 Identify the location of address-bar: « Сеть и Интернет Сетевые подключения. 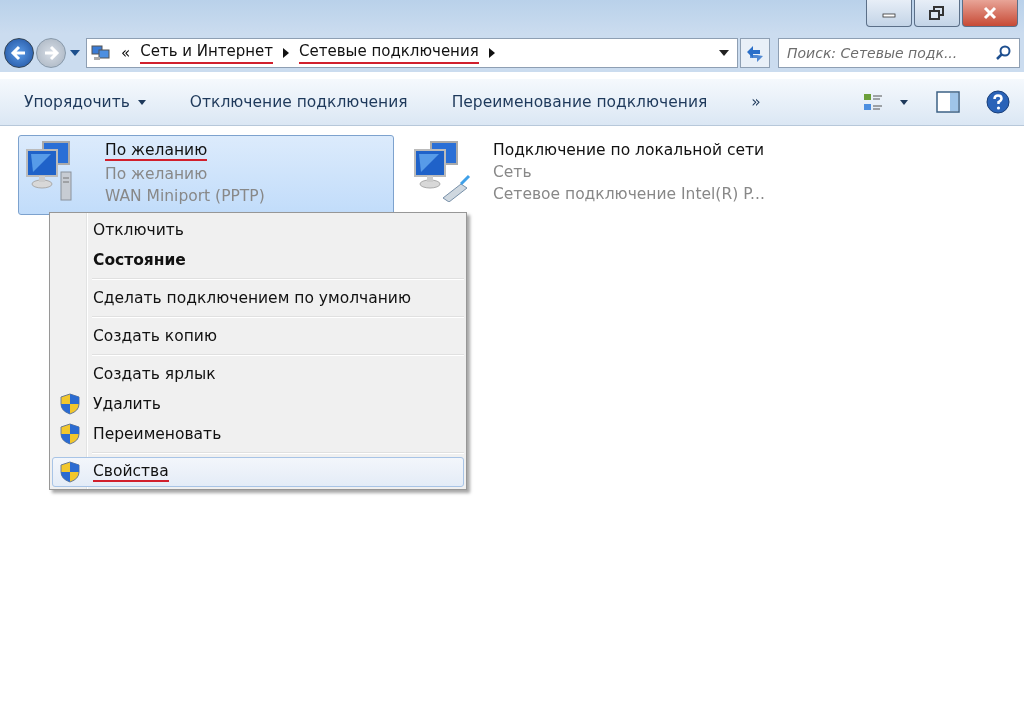
(412, 53).